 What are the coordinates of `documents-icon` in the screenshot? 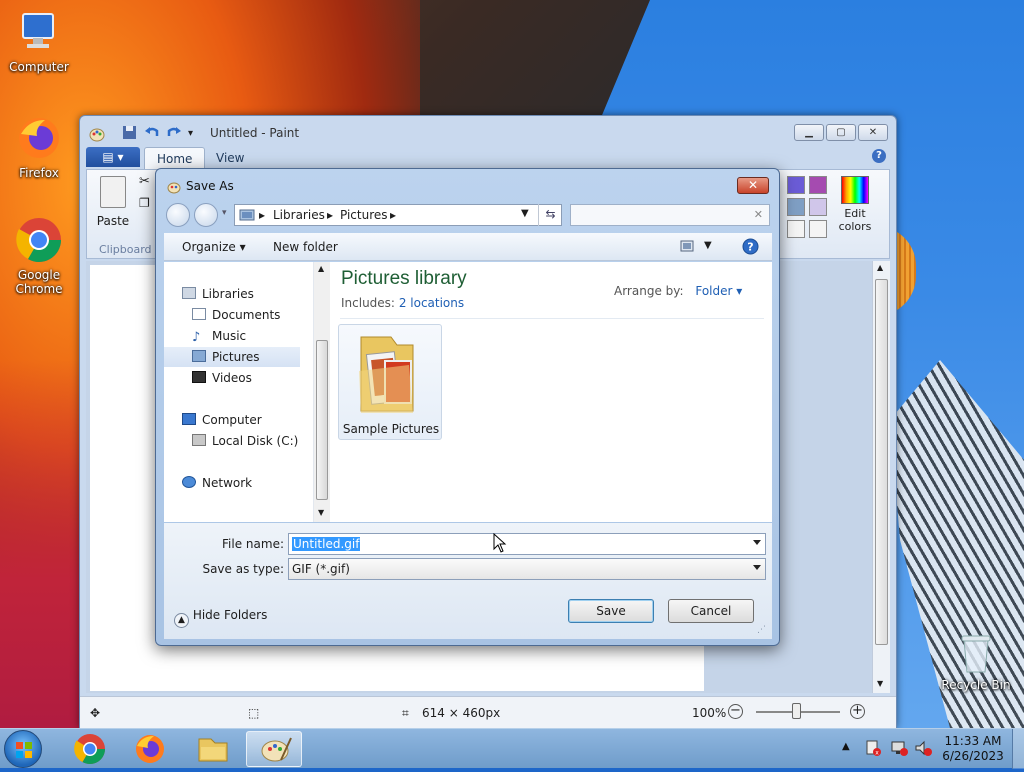 It's located at (199, 314).